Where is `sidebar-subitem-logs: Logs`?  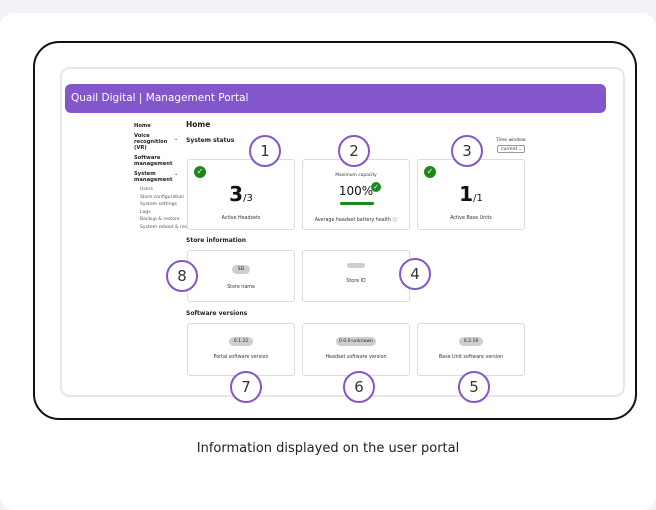
sidebar-subitem-logs: Logs is located at coordinates (163, 212).